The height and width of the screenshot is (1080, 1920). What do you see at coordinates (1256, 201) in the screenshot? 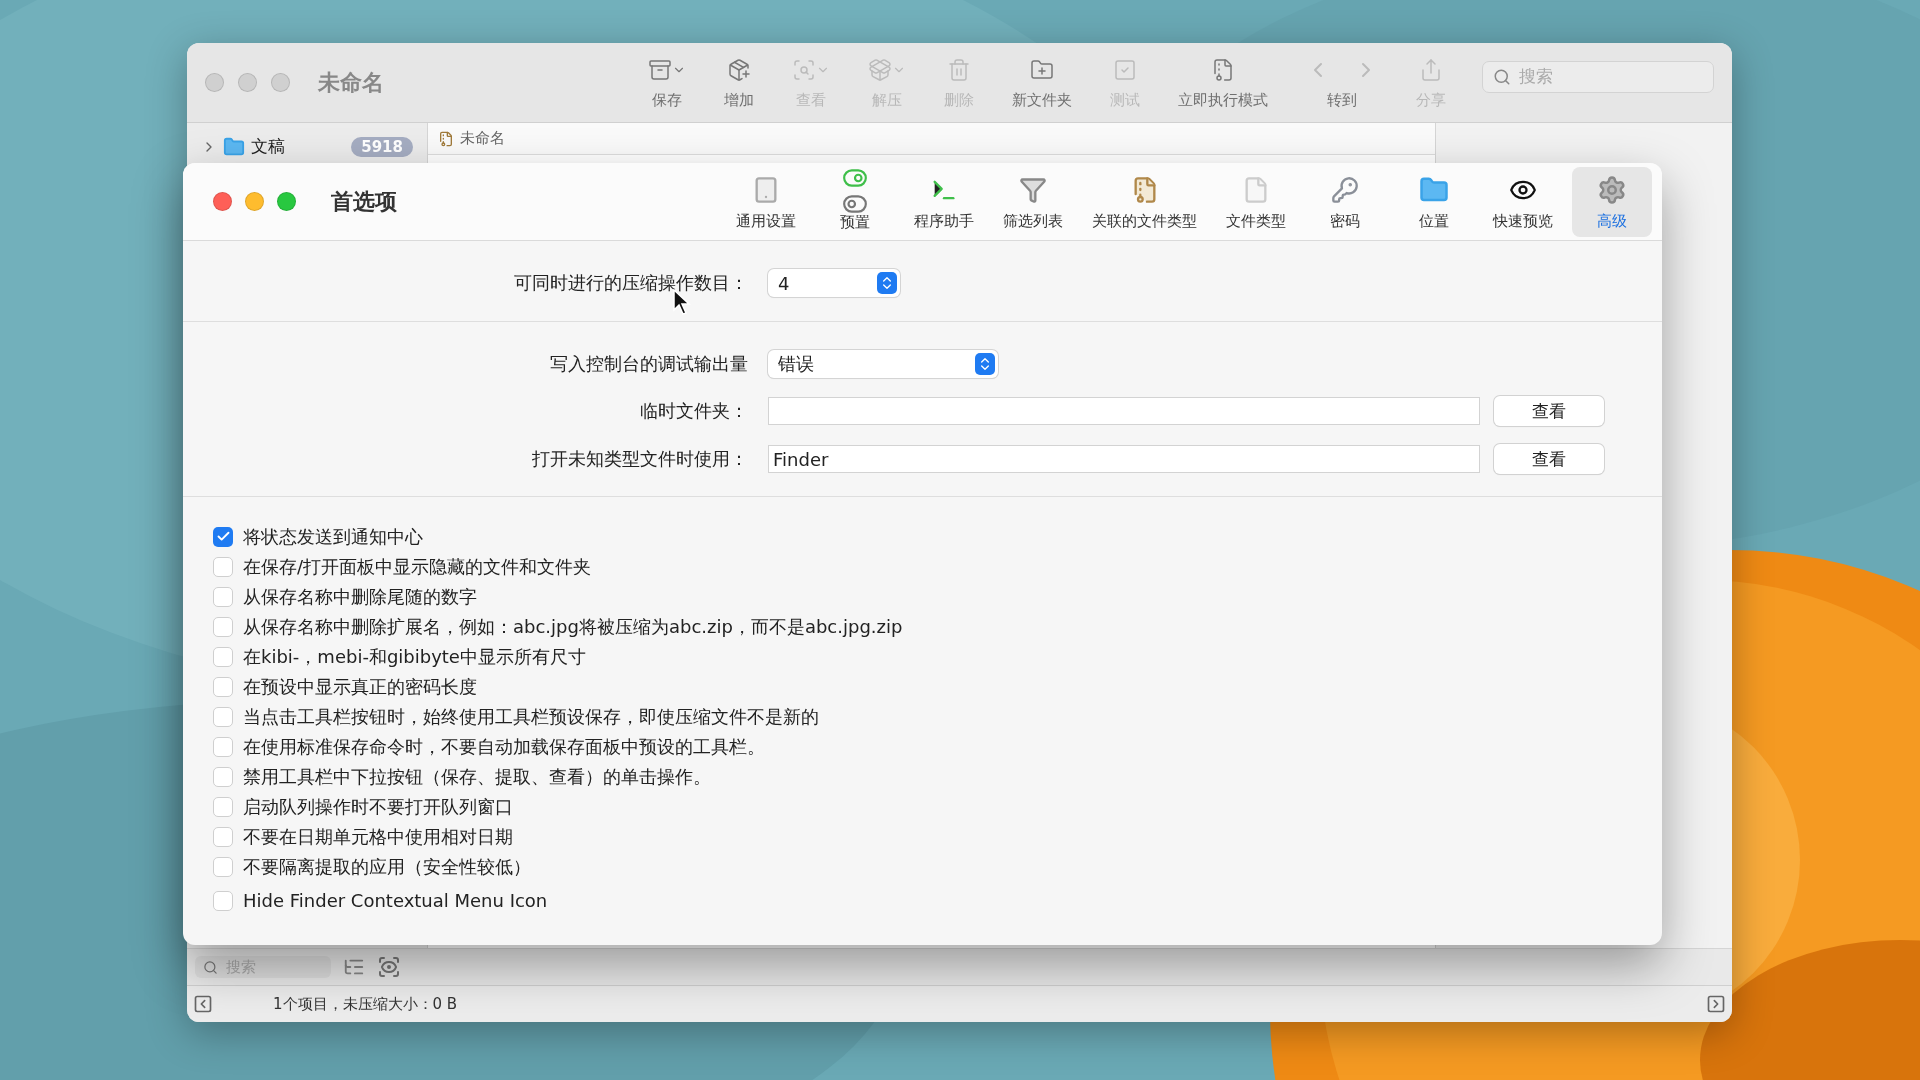
I see `preferences-tab: 文件类型` at bounding box center [1256, 201].